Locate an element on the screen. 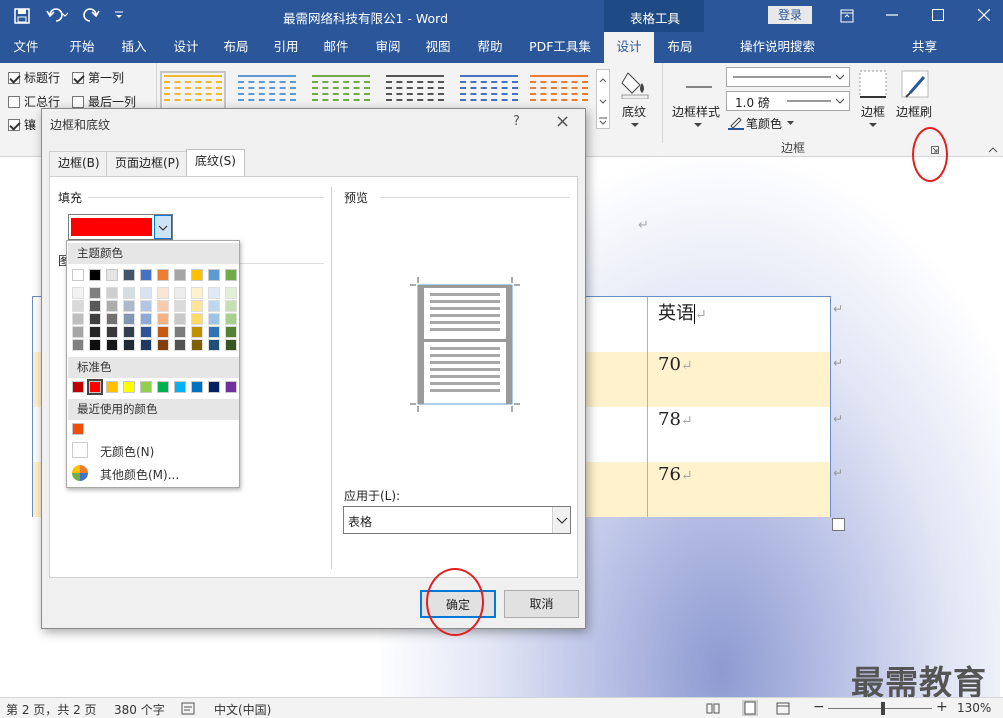  borders-button-label: 边框 is located at coordinates (873, 111).